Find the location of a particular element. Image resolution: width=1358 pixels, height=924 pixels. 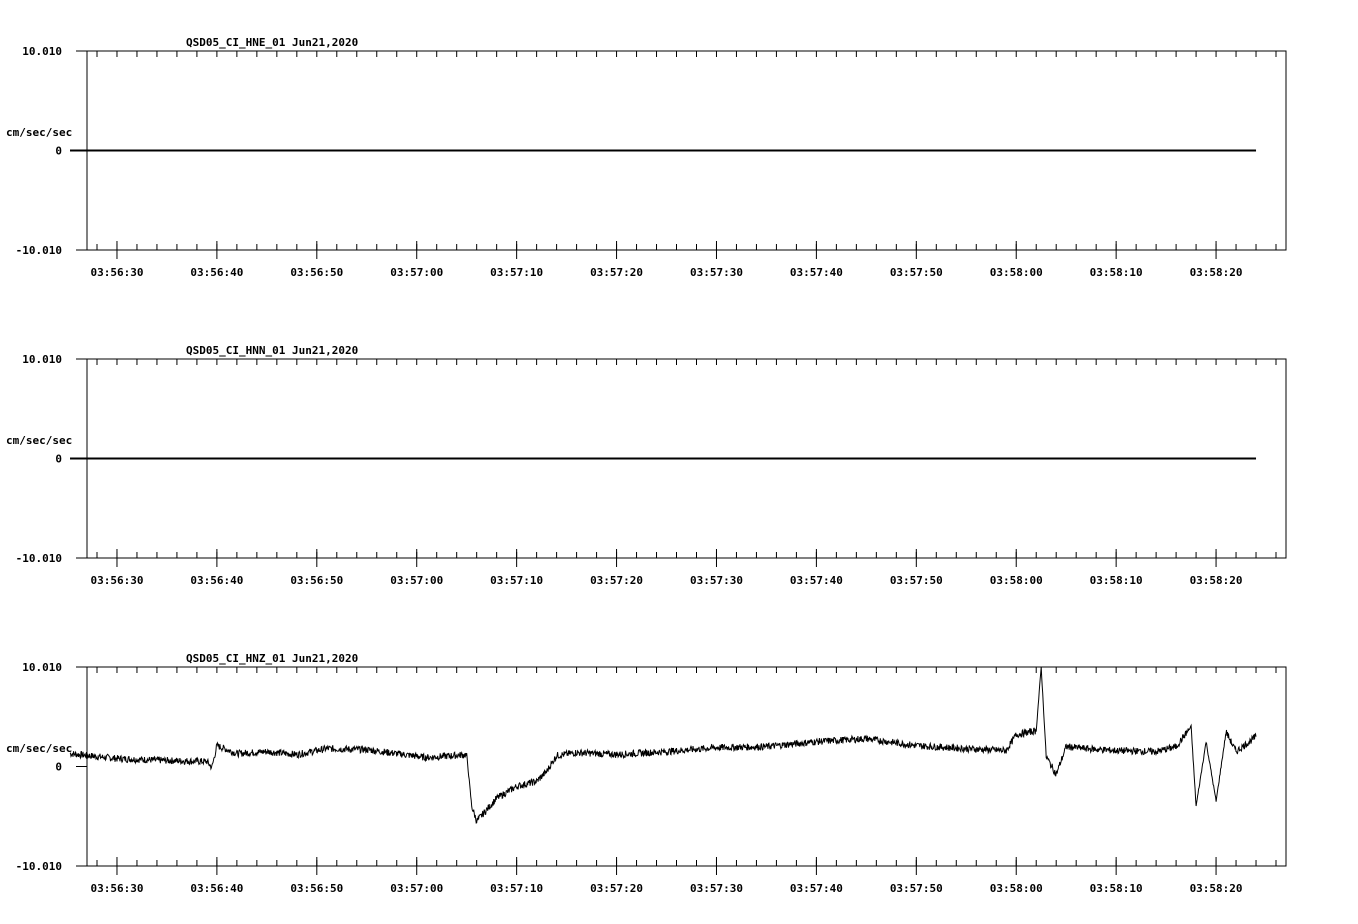

trace-line is located at coordinates (663, 745).